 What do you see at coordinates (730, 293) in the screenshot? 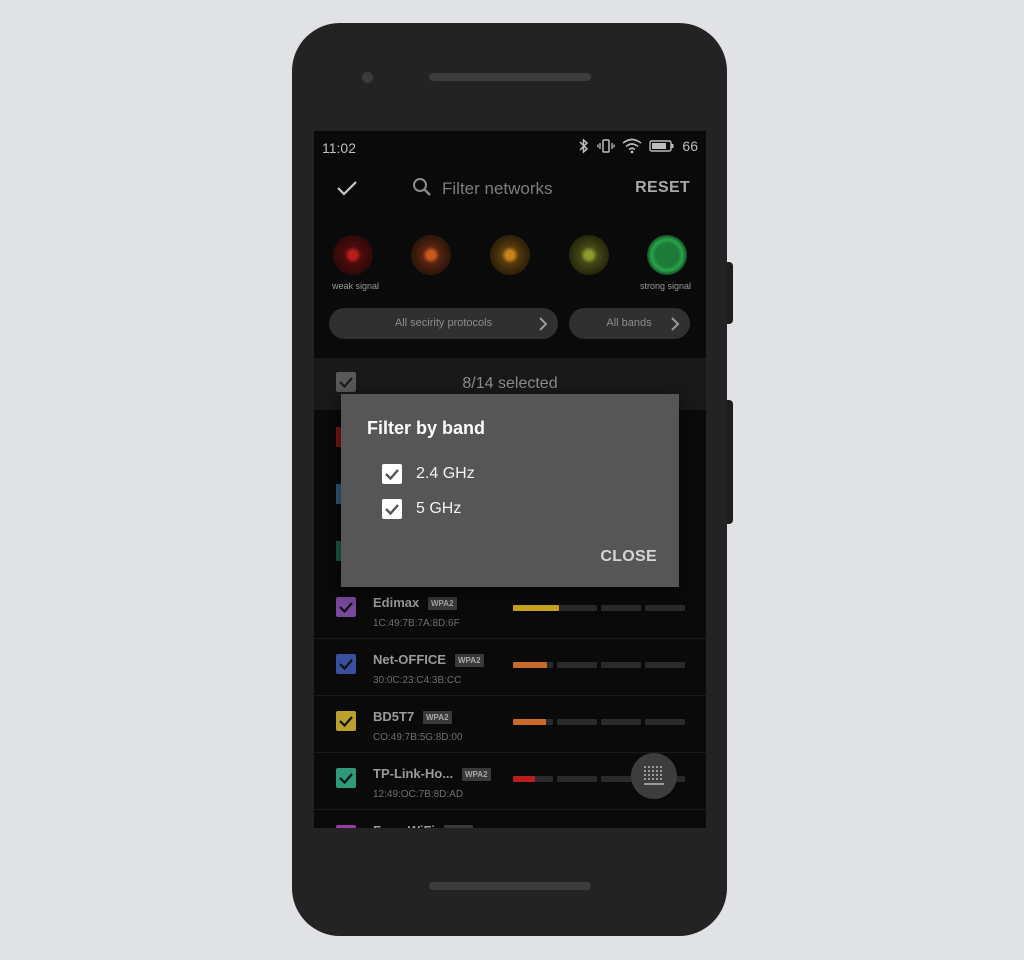
I see `power-button` at bounding box center [730, 293].